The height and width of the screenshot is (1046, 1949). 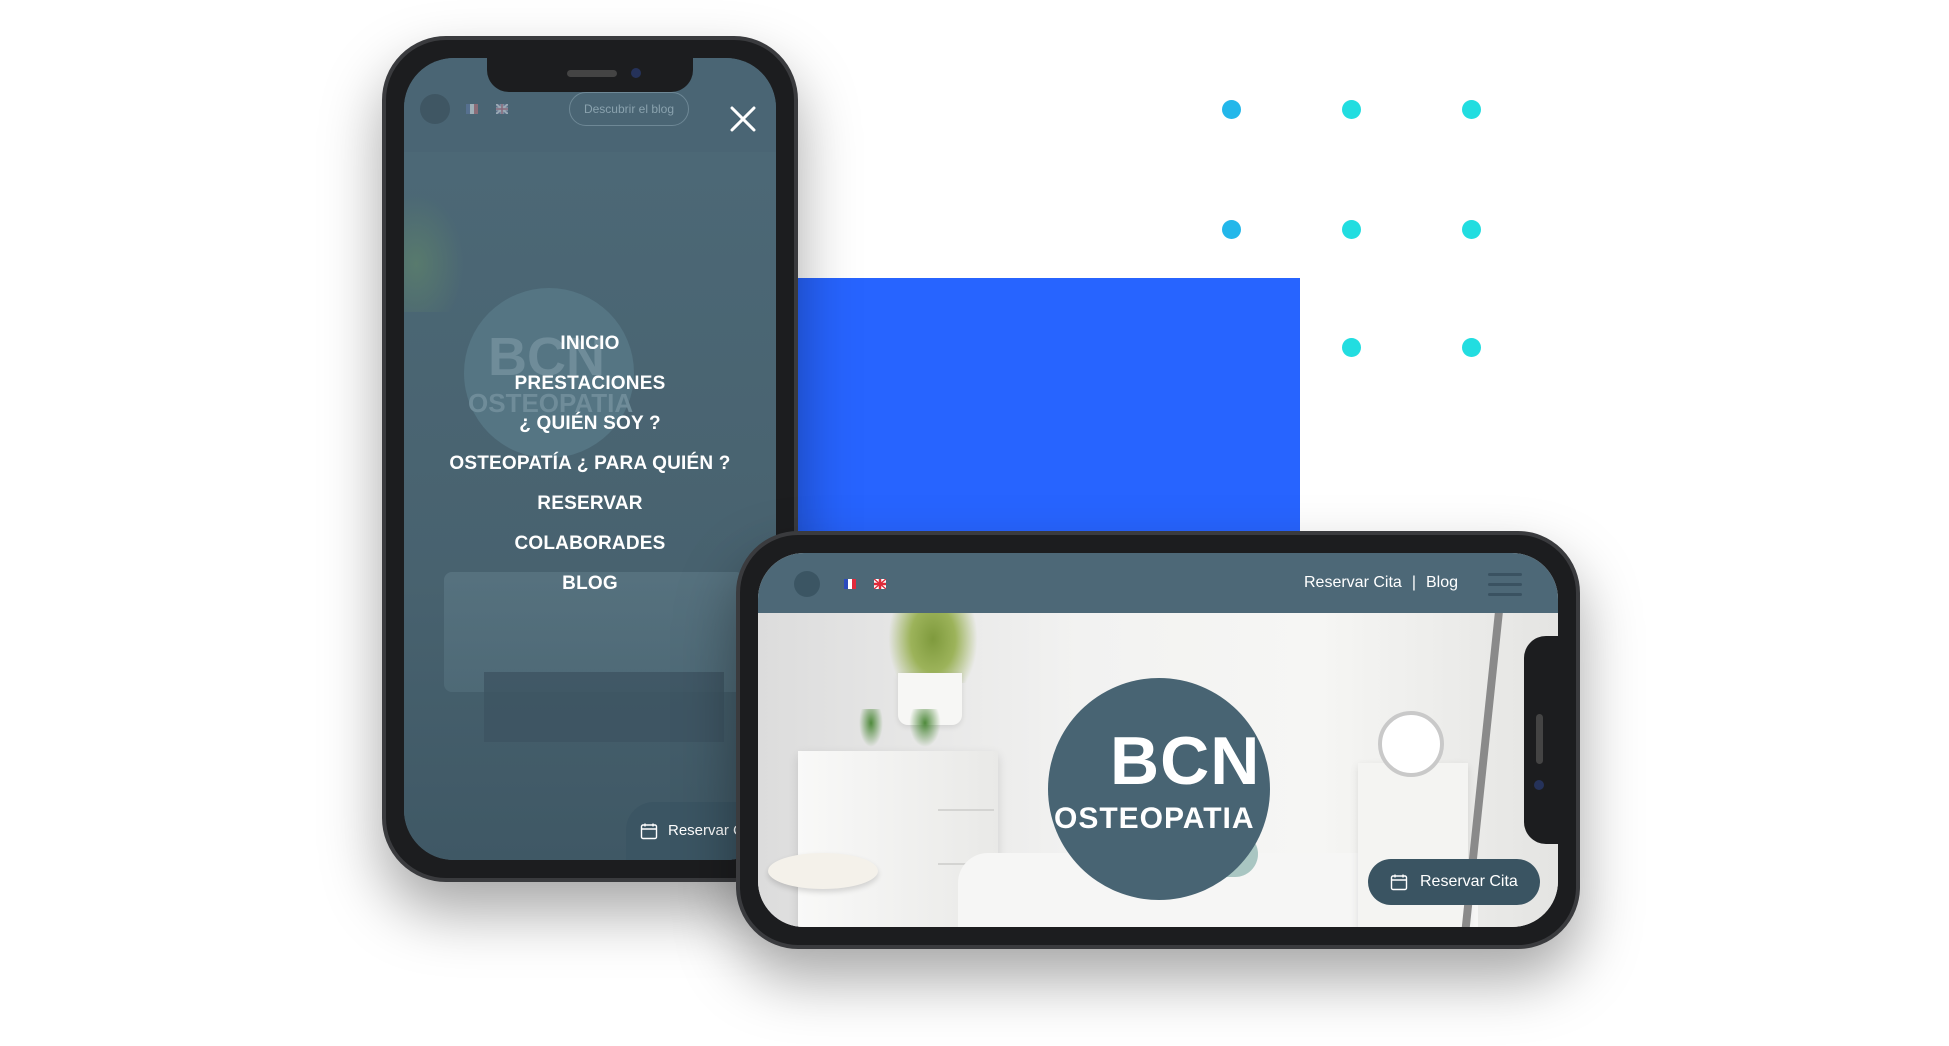 I want to click on menu-item-blog: BLOG, so click(x=590, y=584).